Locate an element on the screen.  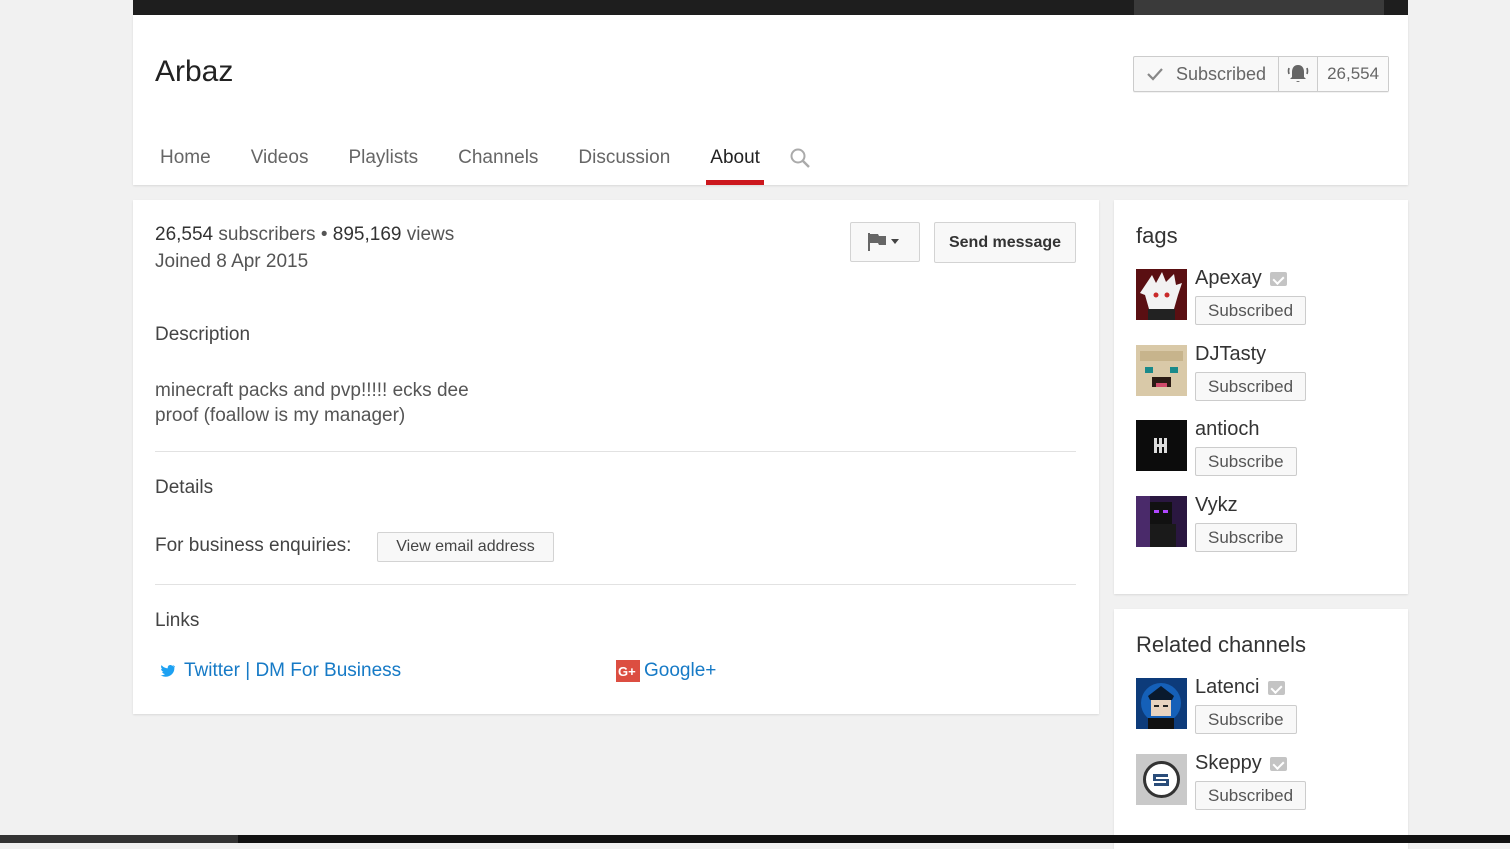
subscribed-label: Subscribed is located at coordinates (1221, 73).